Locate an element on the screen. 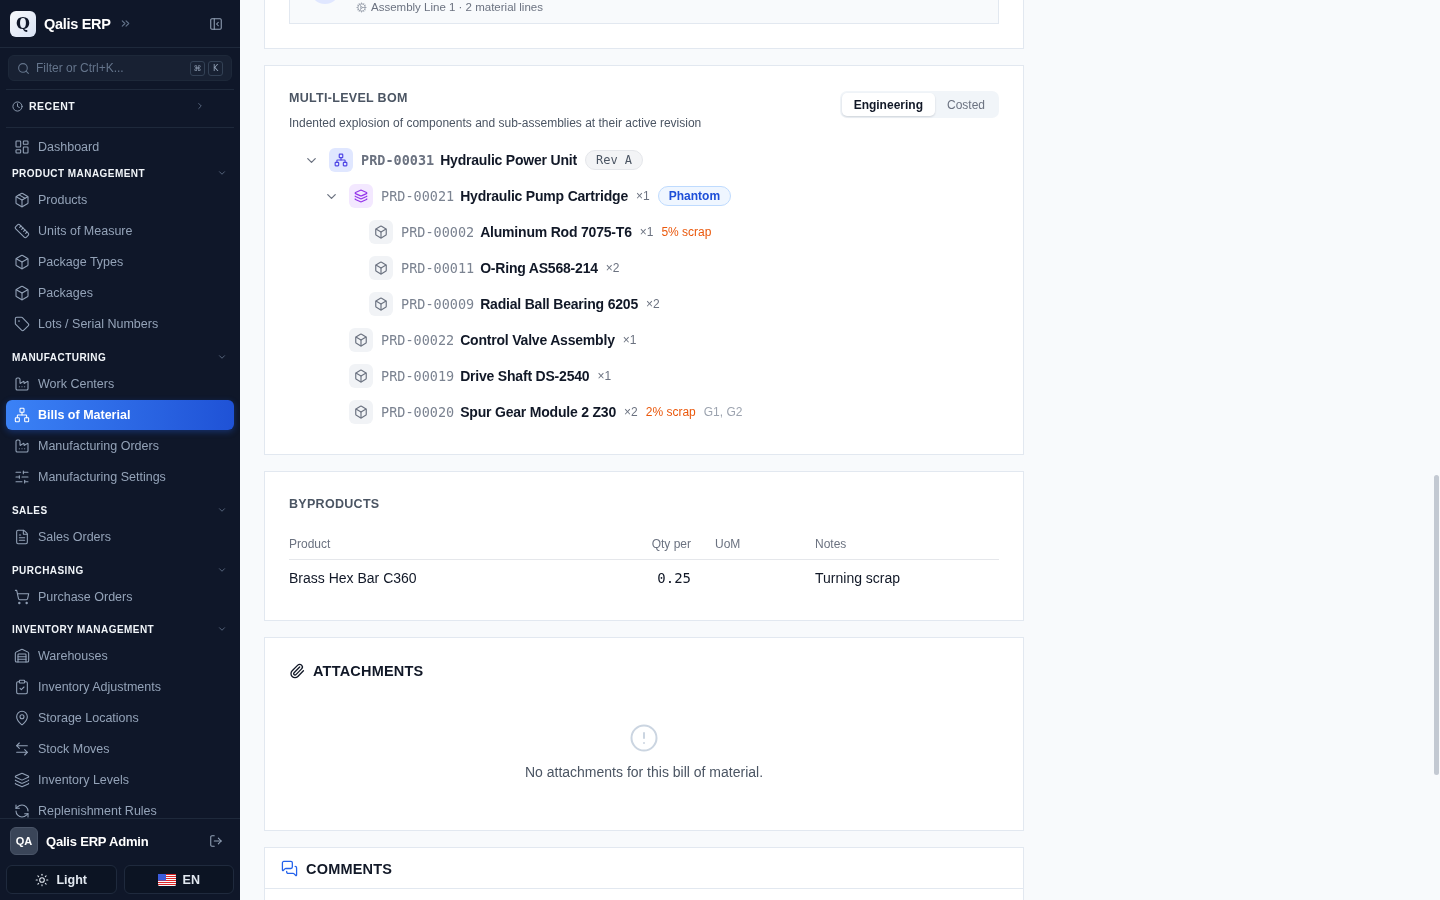 The height and width of the screenshot is (900, 1440). nav-item: Work Centers is located at coordinates (120, 384).